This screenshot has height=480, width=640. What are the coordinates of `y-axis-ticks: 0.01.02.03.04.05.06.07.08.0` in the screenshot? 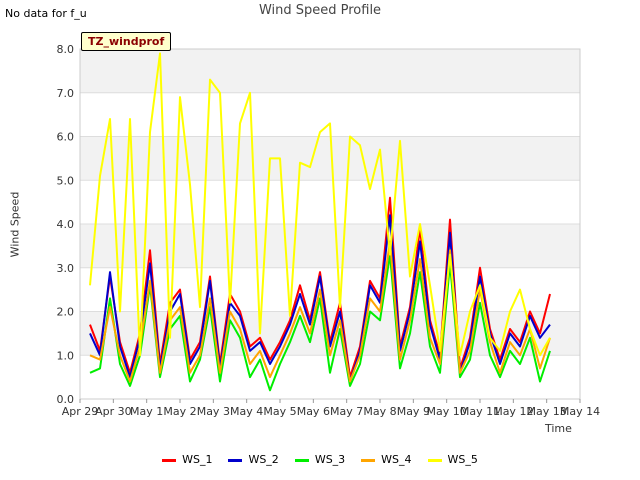 It's located at (66, 224).